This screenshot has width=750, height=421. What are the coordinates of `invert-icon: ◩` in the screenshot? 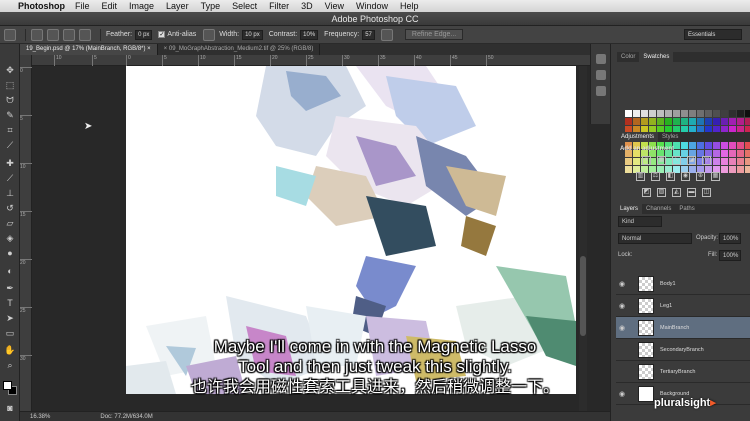 It's located at (646, 192).